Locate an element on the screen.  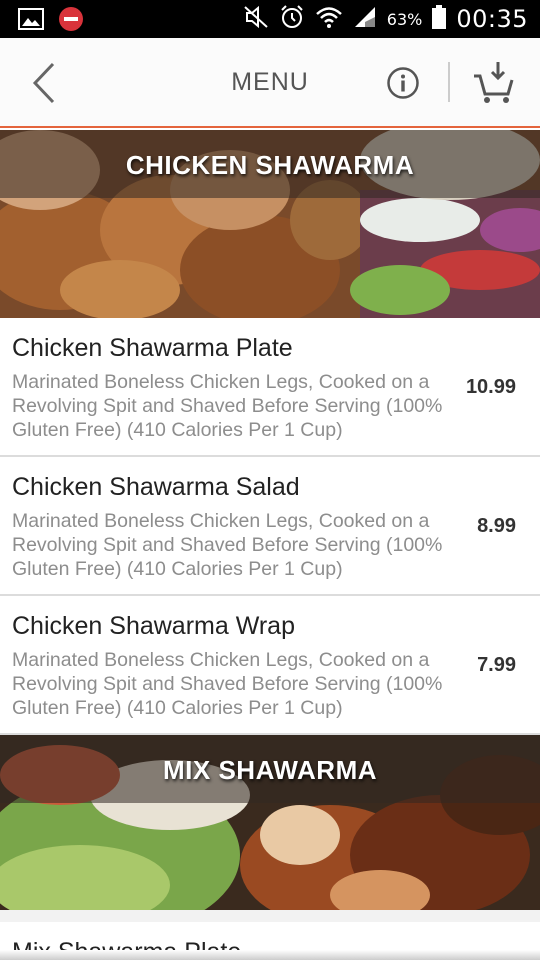
category-title: MIX SHAWARMA is located at coordinates (270, 770).